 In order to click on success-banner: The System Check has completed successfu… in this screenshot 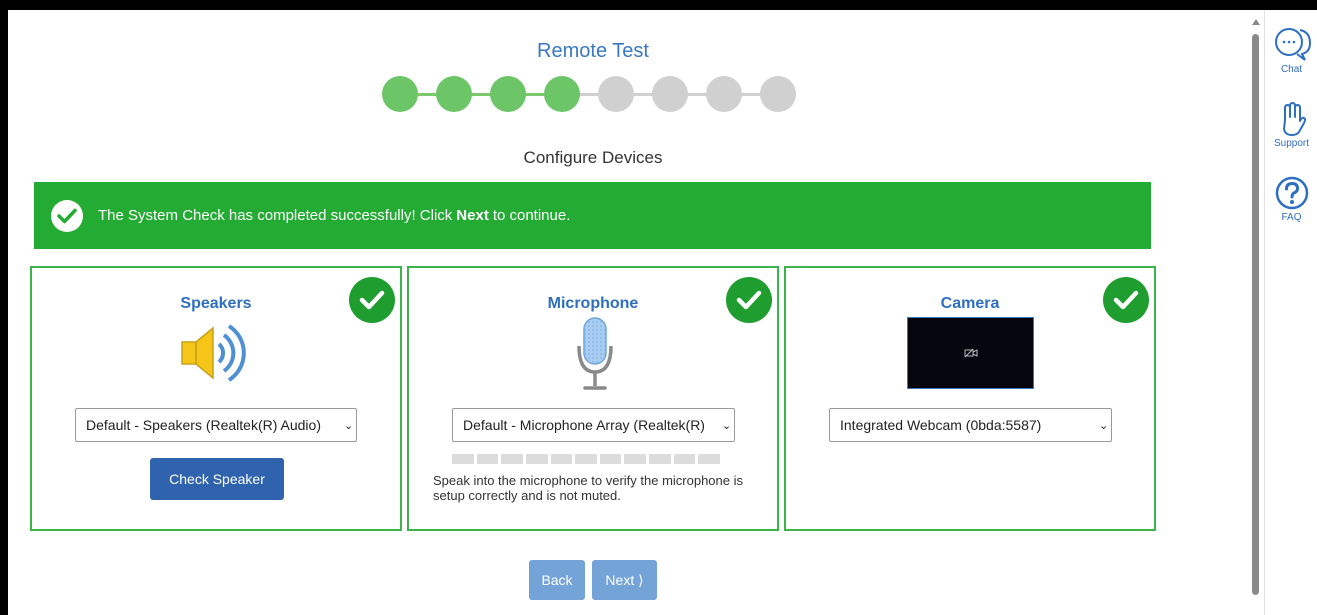, I will do `click(592, 215)`.